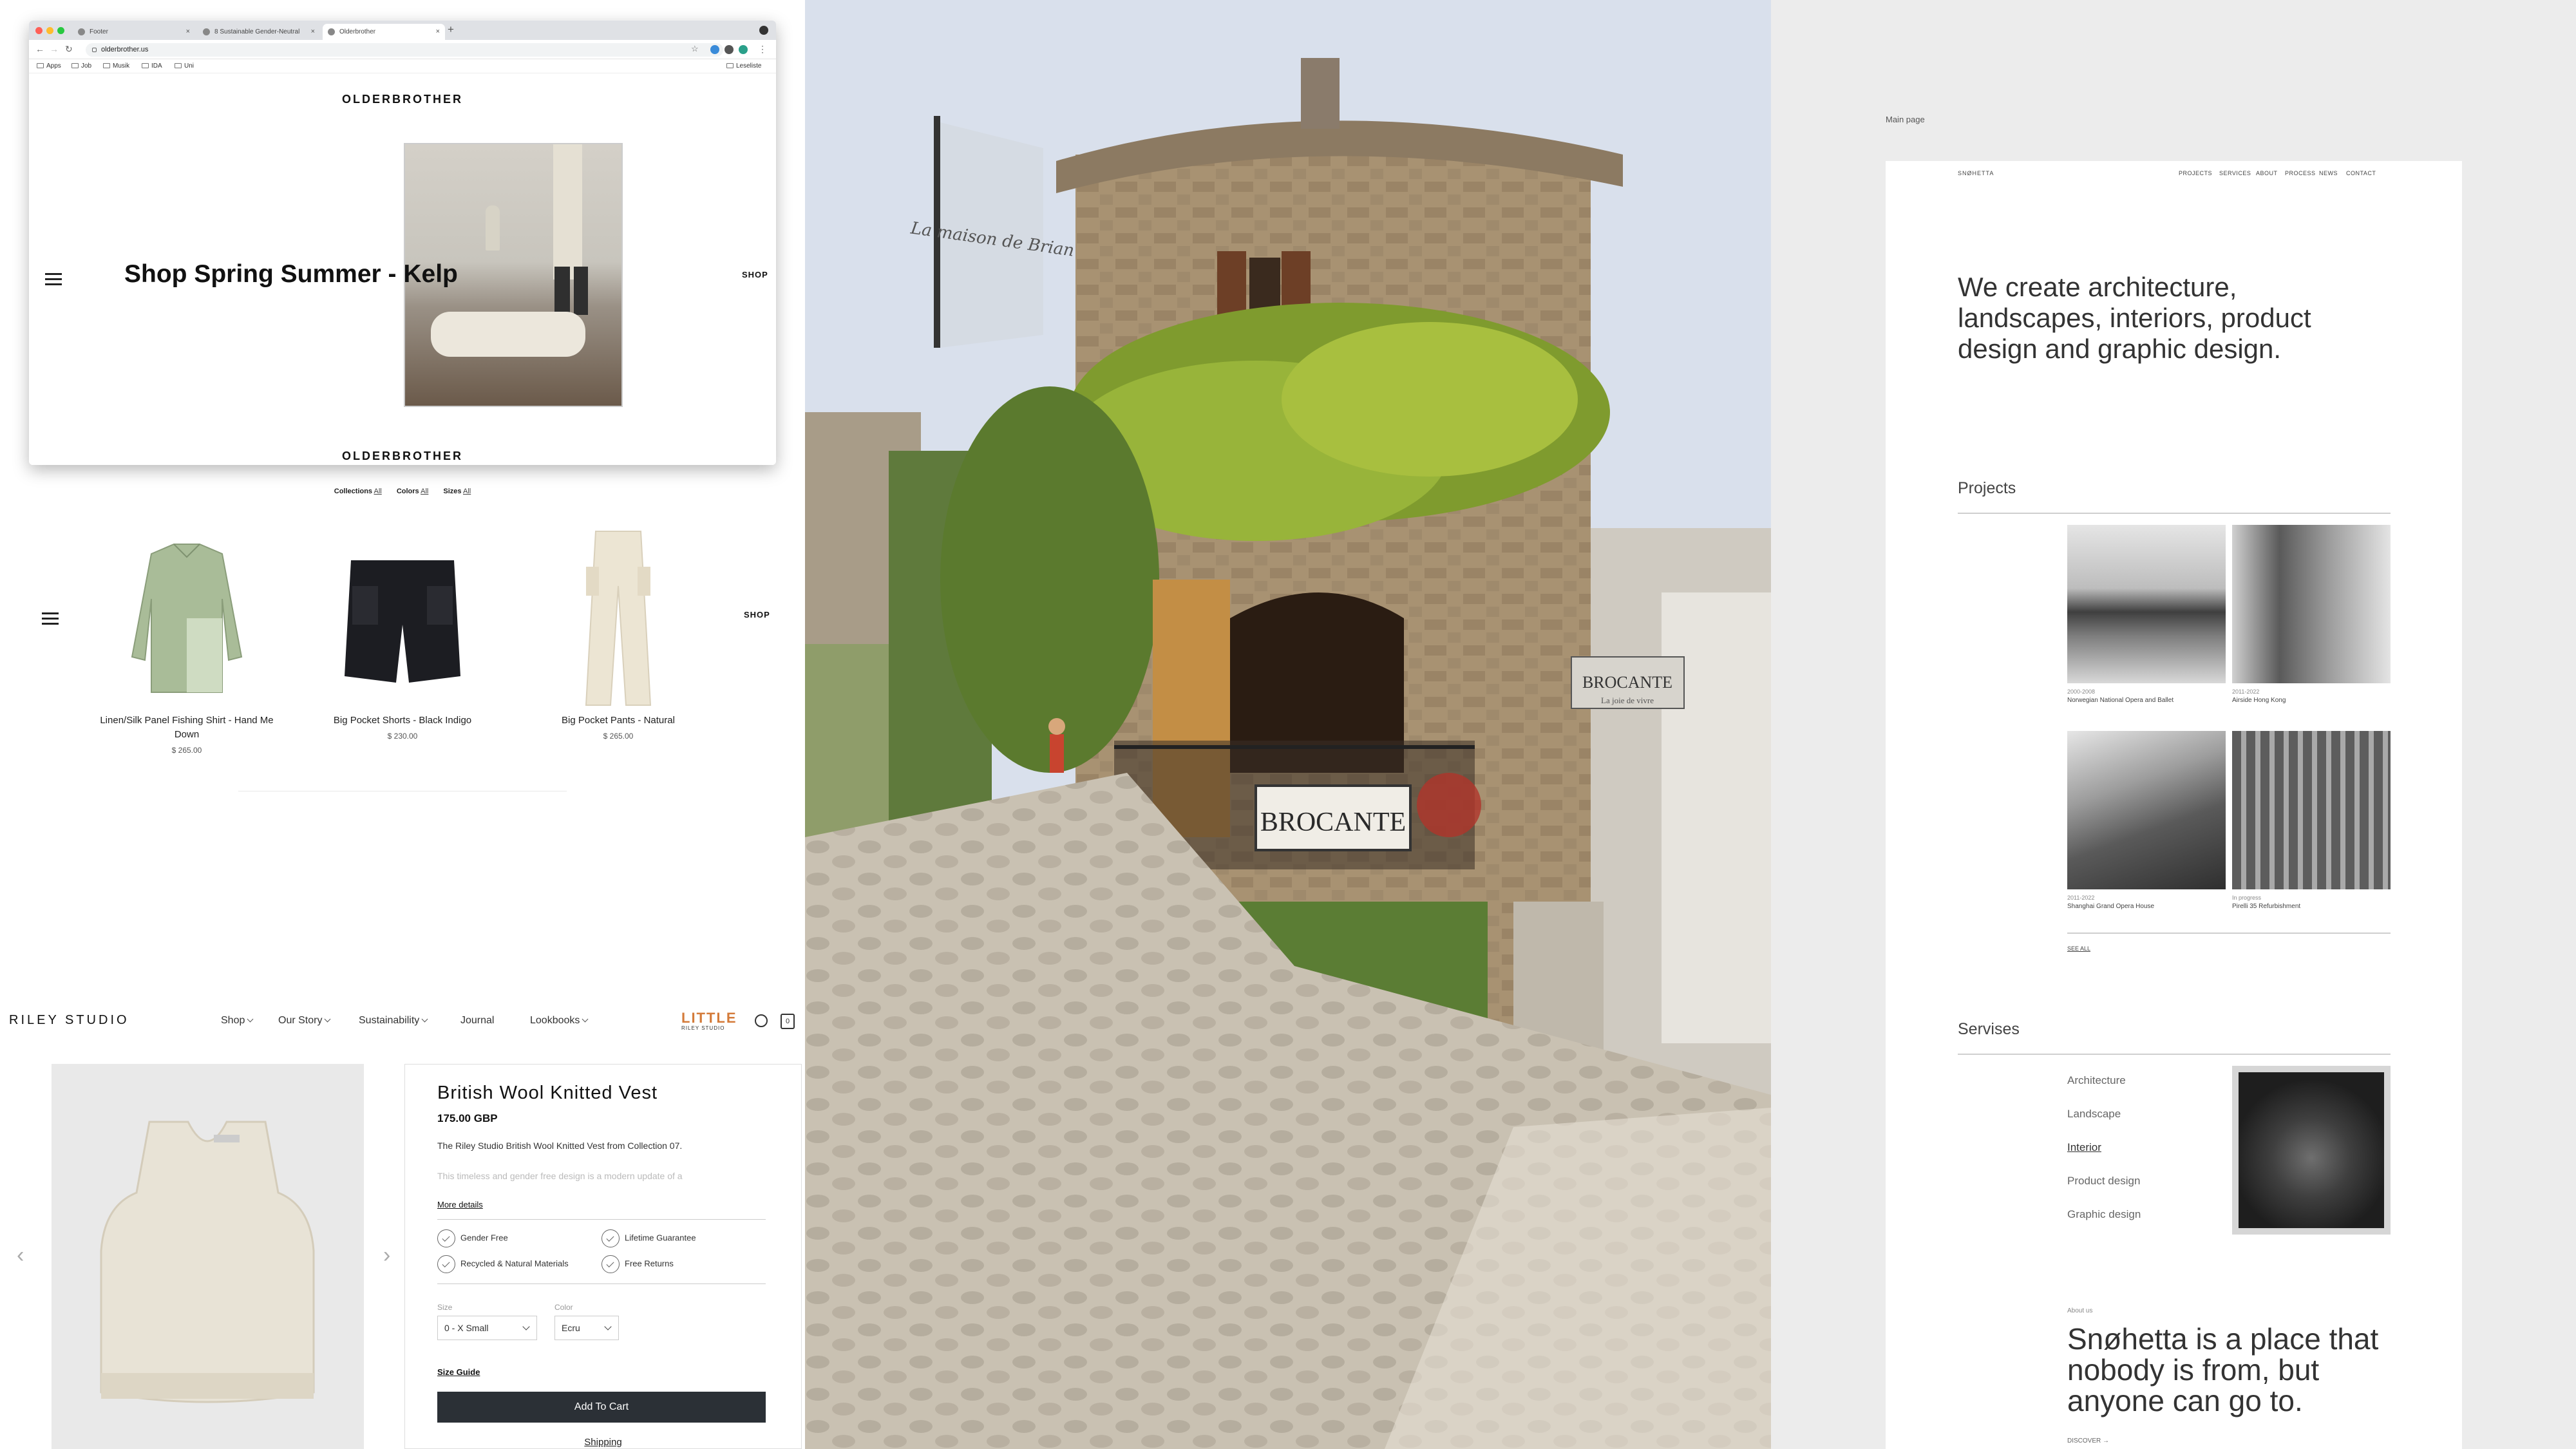 This screenshot has height=1449, width=2576. What do you see at coordinates (238, 1021) in the screenshot?
I see `nav-shop: Shop` at bounding box center [238, 1021].